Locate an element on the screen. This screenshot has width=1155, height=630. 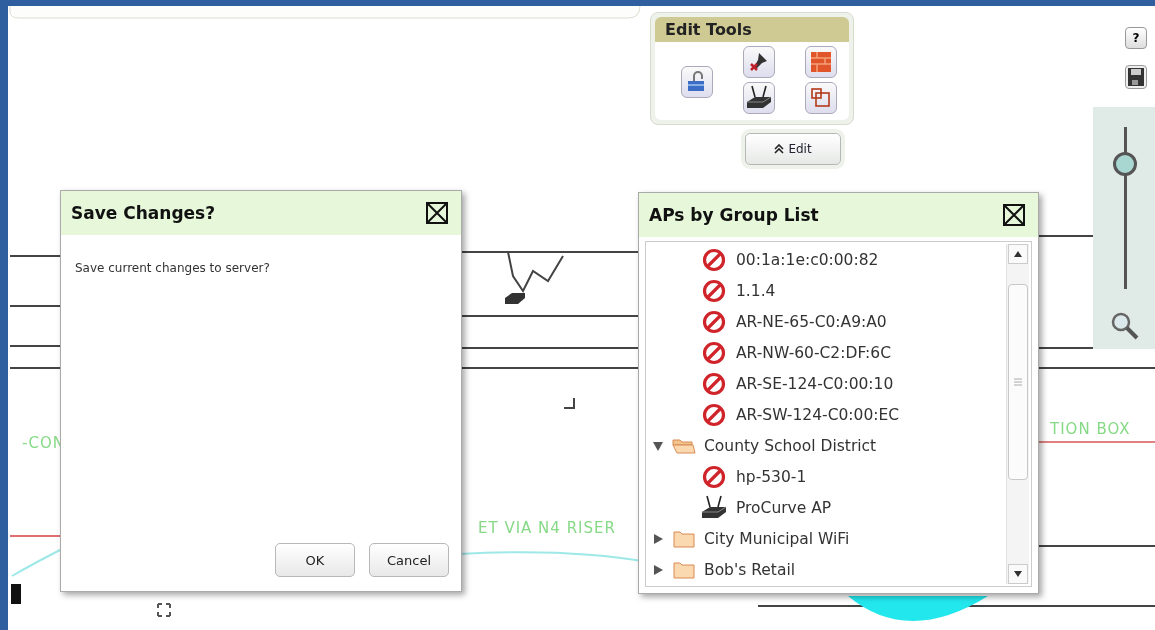
tree-item: County School District is located at coordinates (838, 445).